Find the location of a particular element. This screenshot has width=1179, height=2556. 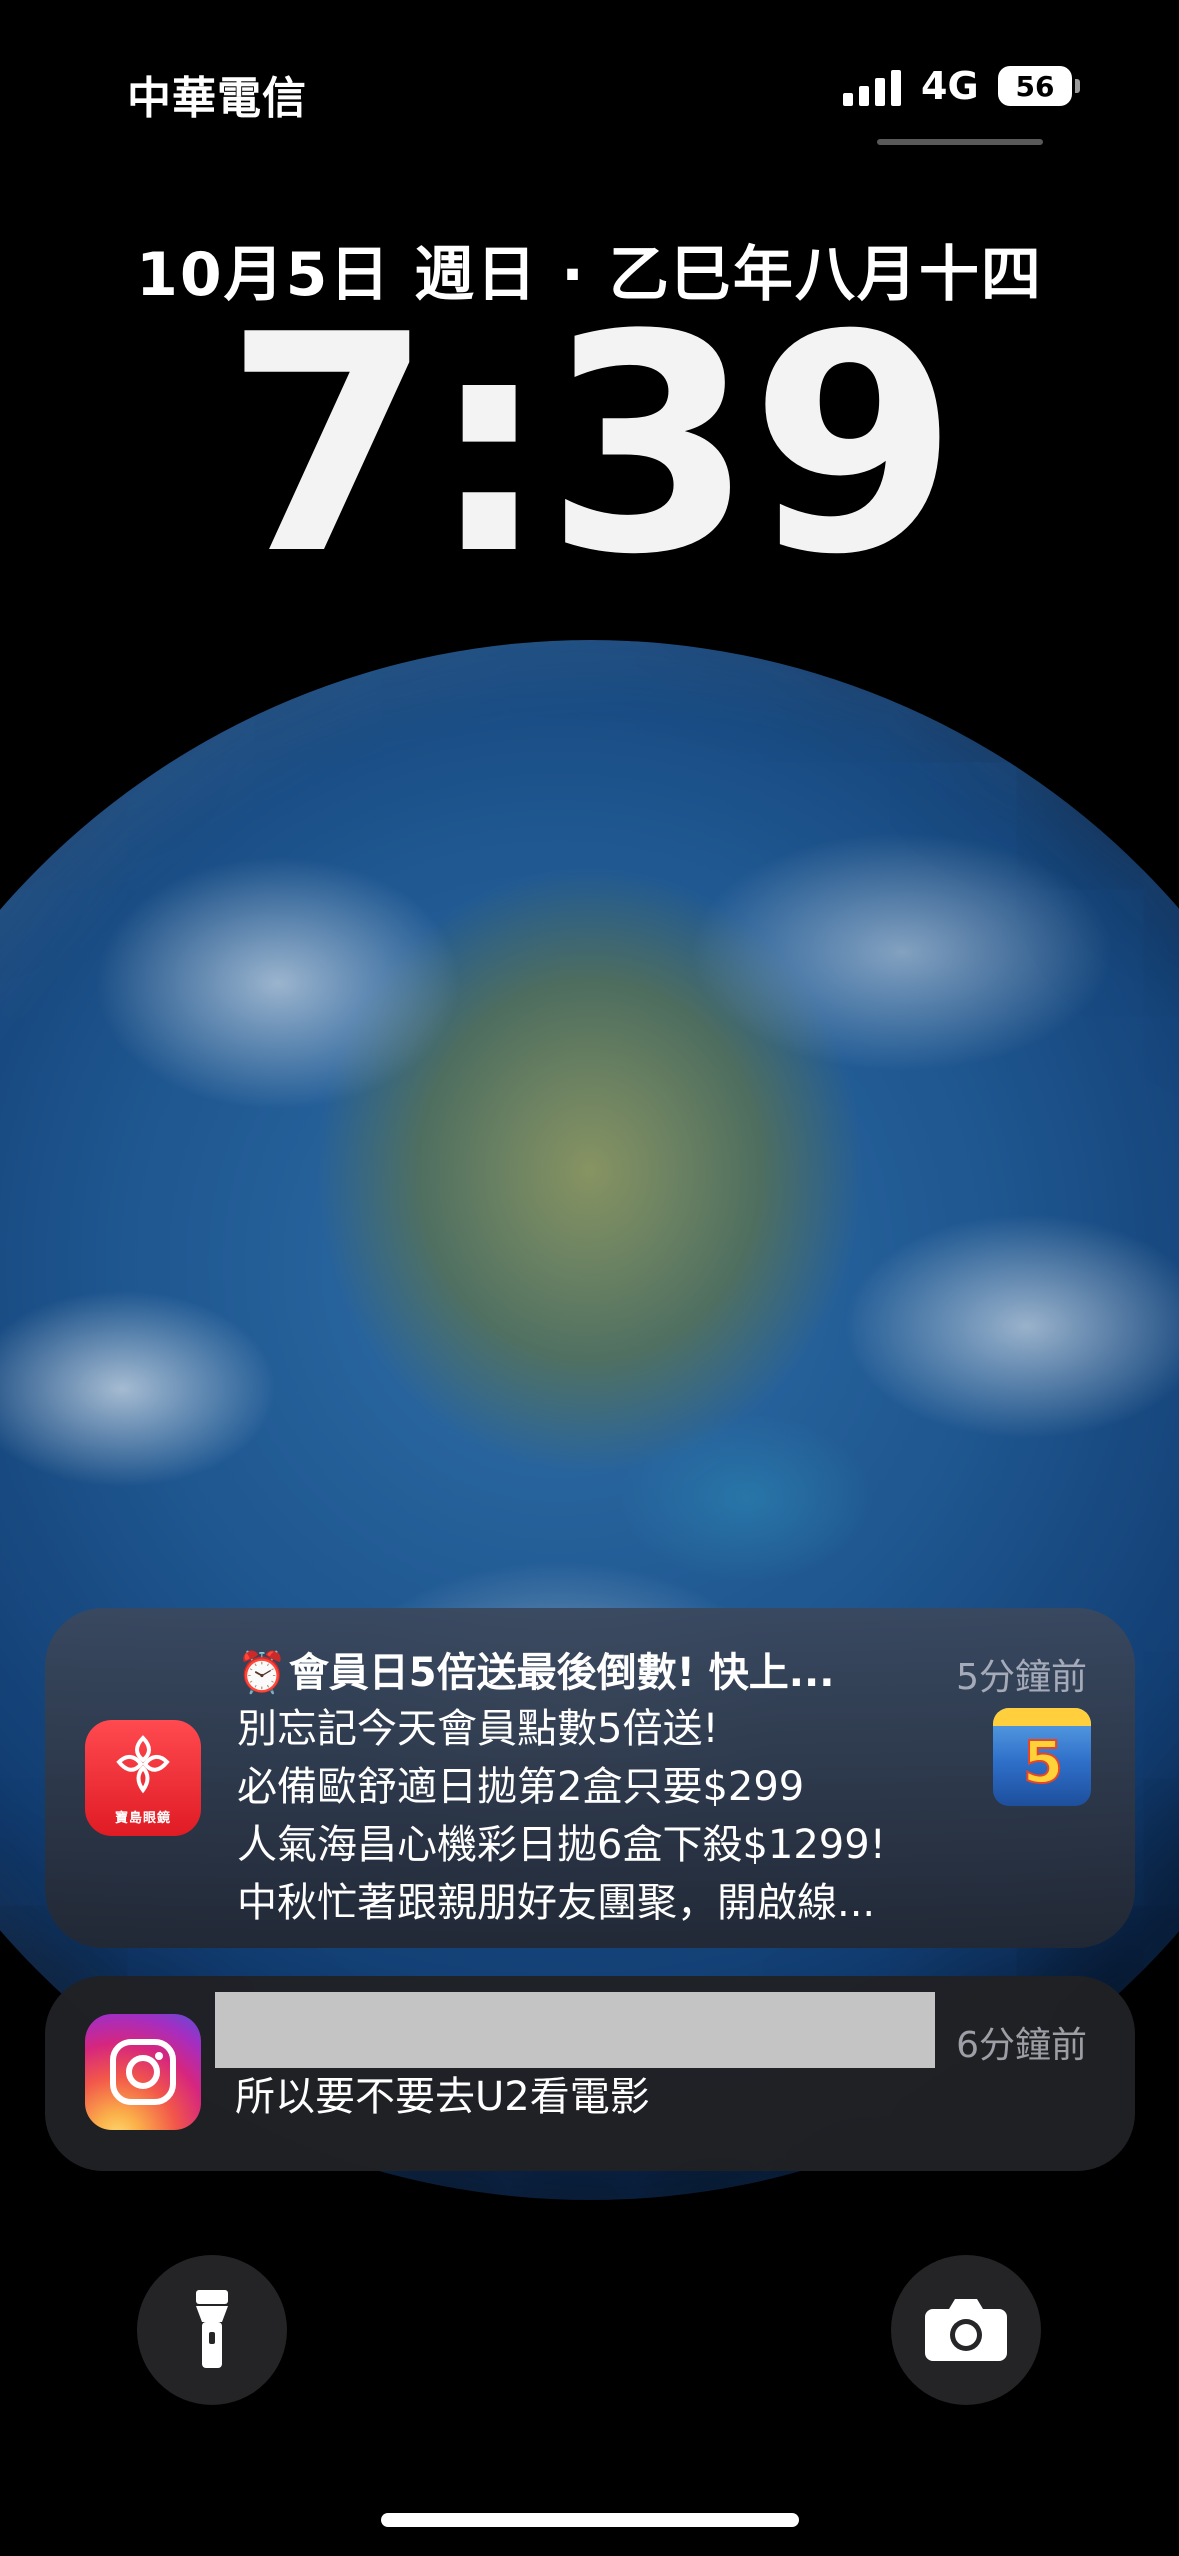

lock-screen-time: 7:39 is located at coordinates (591, 445).